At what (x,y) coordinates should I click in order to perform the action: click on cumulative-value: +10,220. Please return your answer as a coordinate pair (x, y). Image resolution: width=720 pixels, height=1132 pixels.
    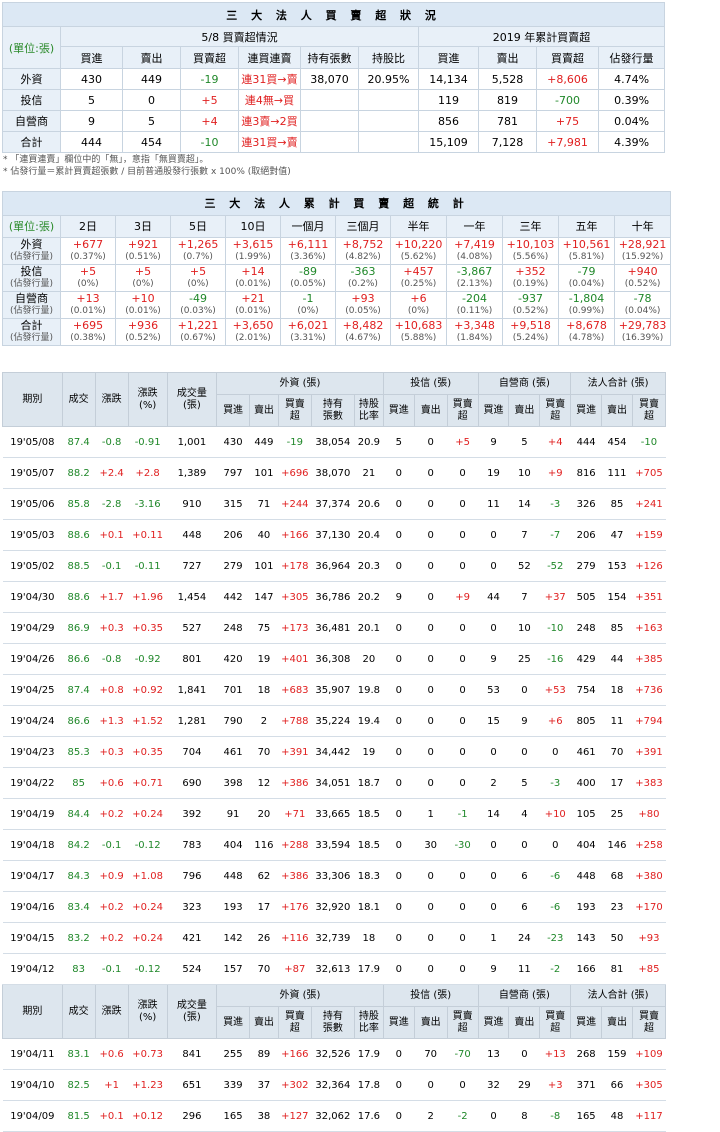
    Looking at the image, I should click on (418, 244).